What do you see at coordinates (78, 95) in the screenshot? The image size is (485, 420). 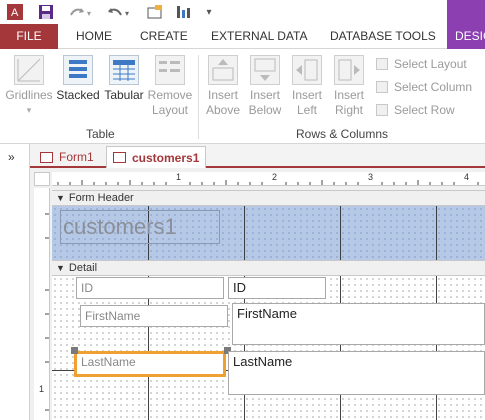 I see `stacked-label: Stacked` at bounding box center [78, 95].